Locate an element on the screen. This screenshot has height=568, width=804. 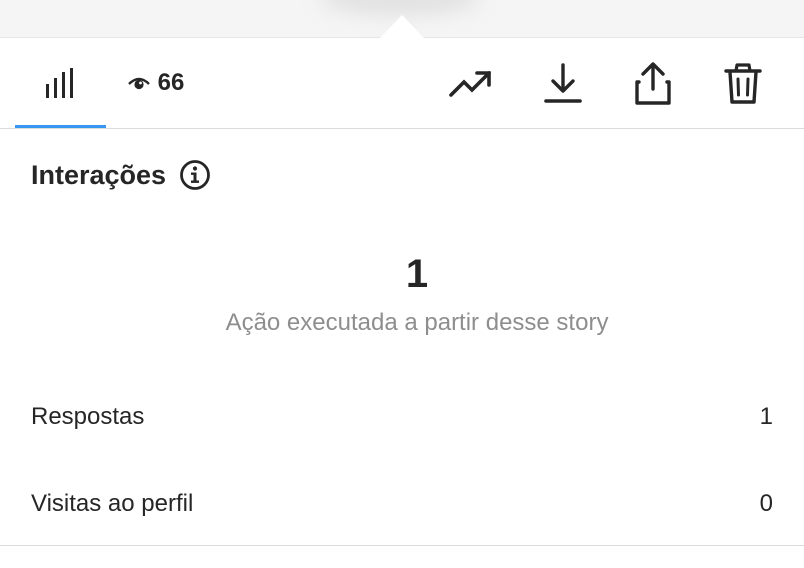
list-item: Respostas 1 is located at coordinates (402, 417).